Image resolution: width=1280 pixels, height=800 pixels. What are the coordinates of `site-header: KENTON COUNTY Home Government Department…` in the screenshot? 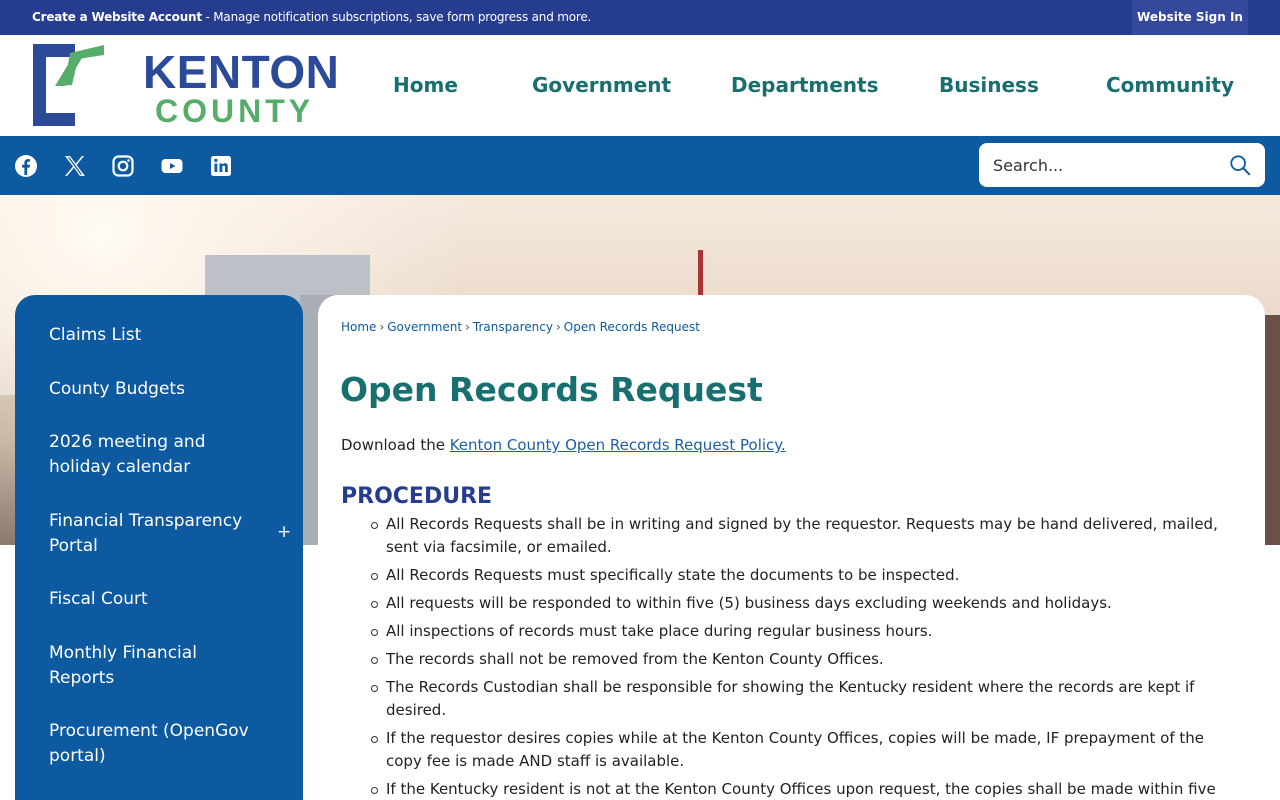 It's located at (640, 85).